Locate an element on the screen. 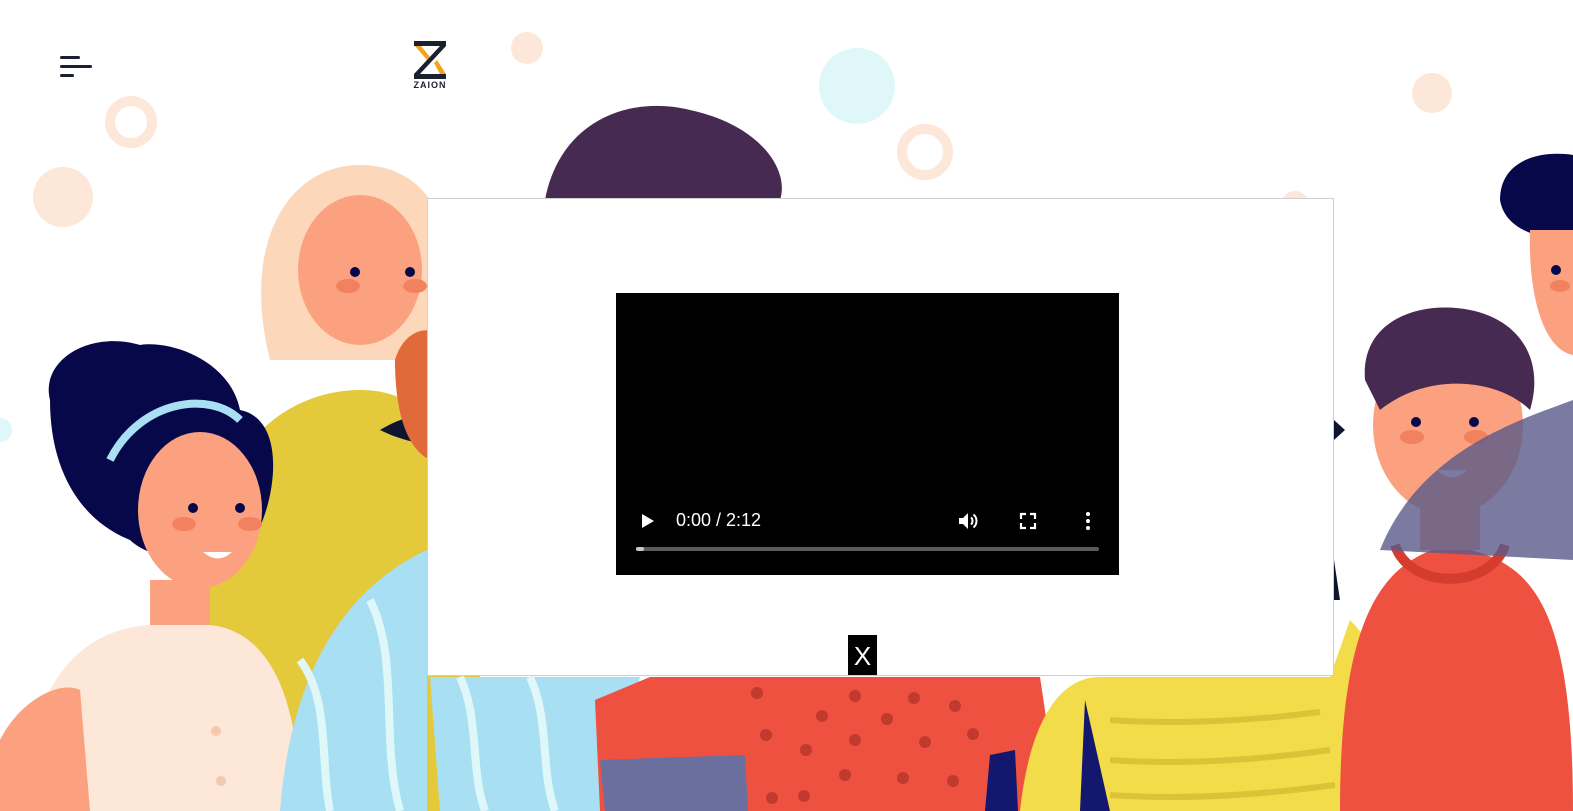  video-controls: 0:00 / 2:12 is located at coordinates (867, 535).